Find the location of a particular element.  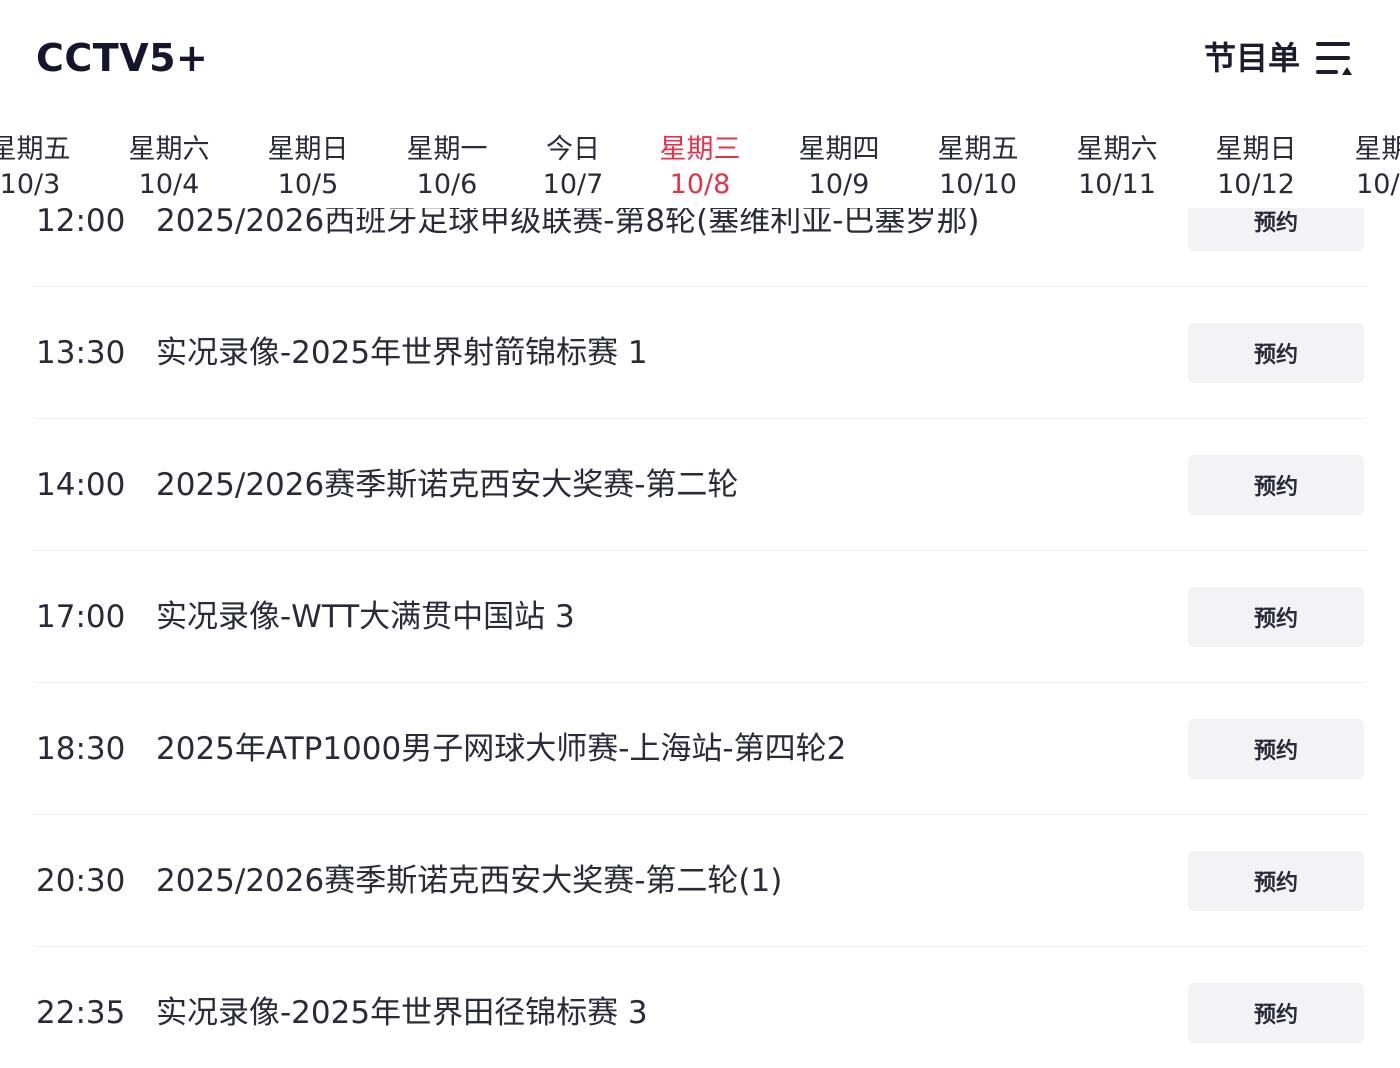

channel-title: CCTV5+ is located at coordinates (122, 58).